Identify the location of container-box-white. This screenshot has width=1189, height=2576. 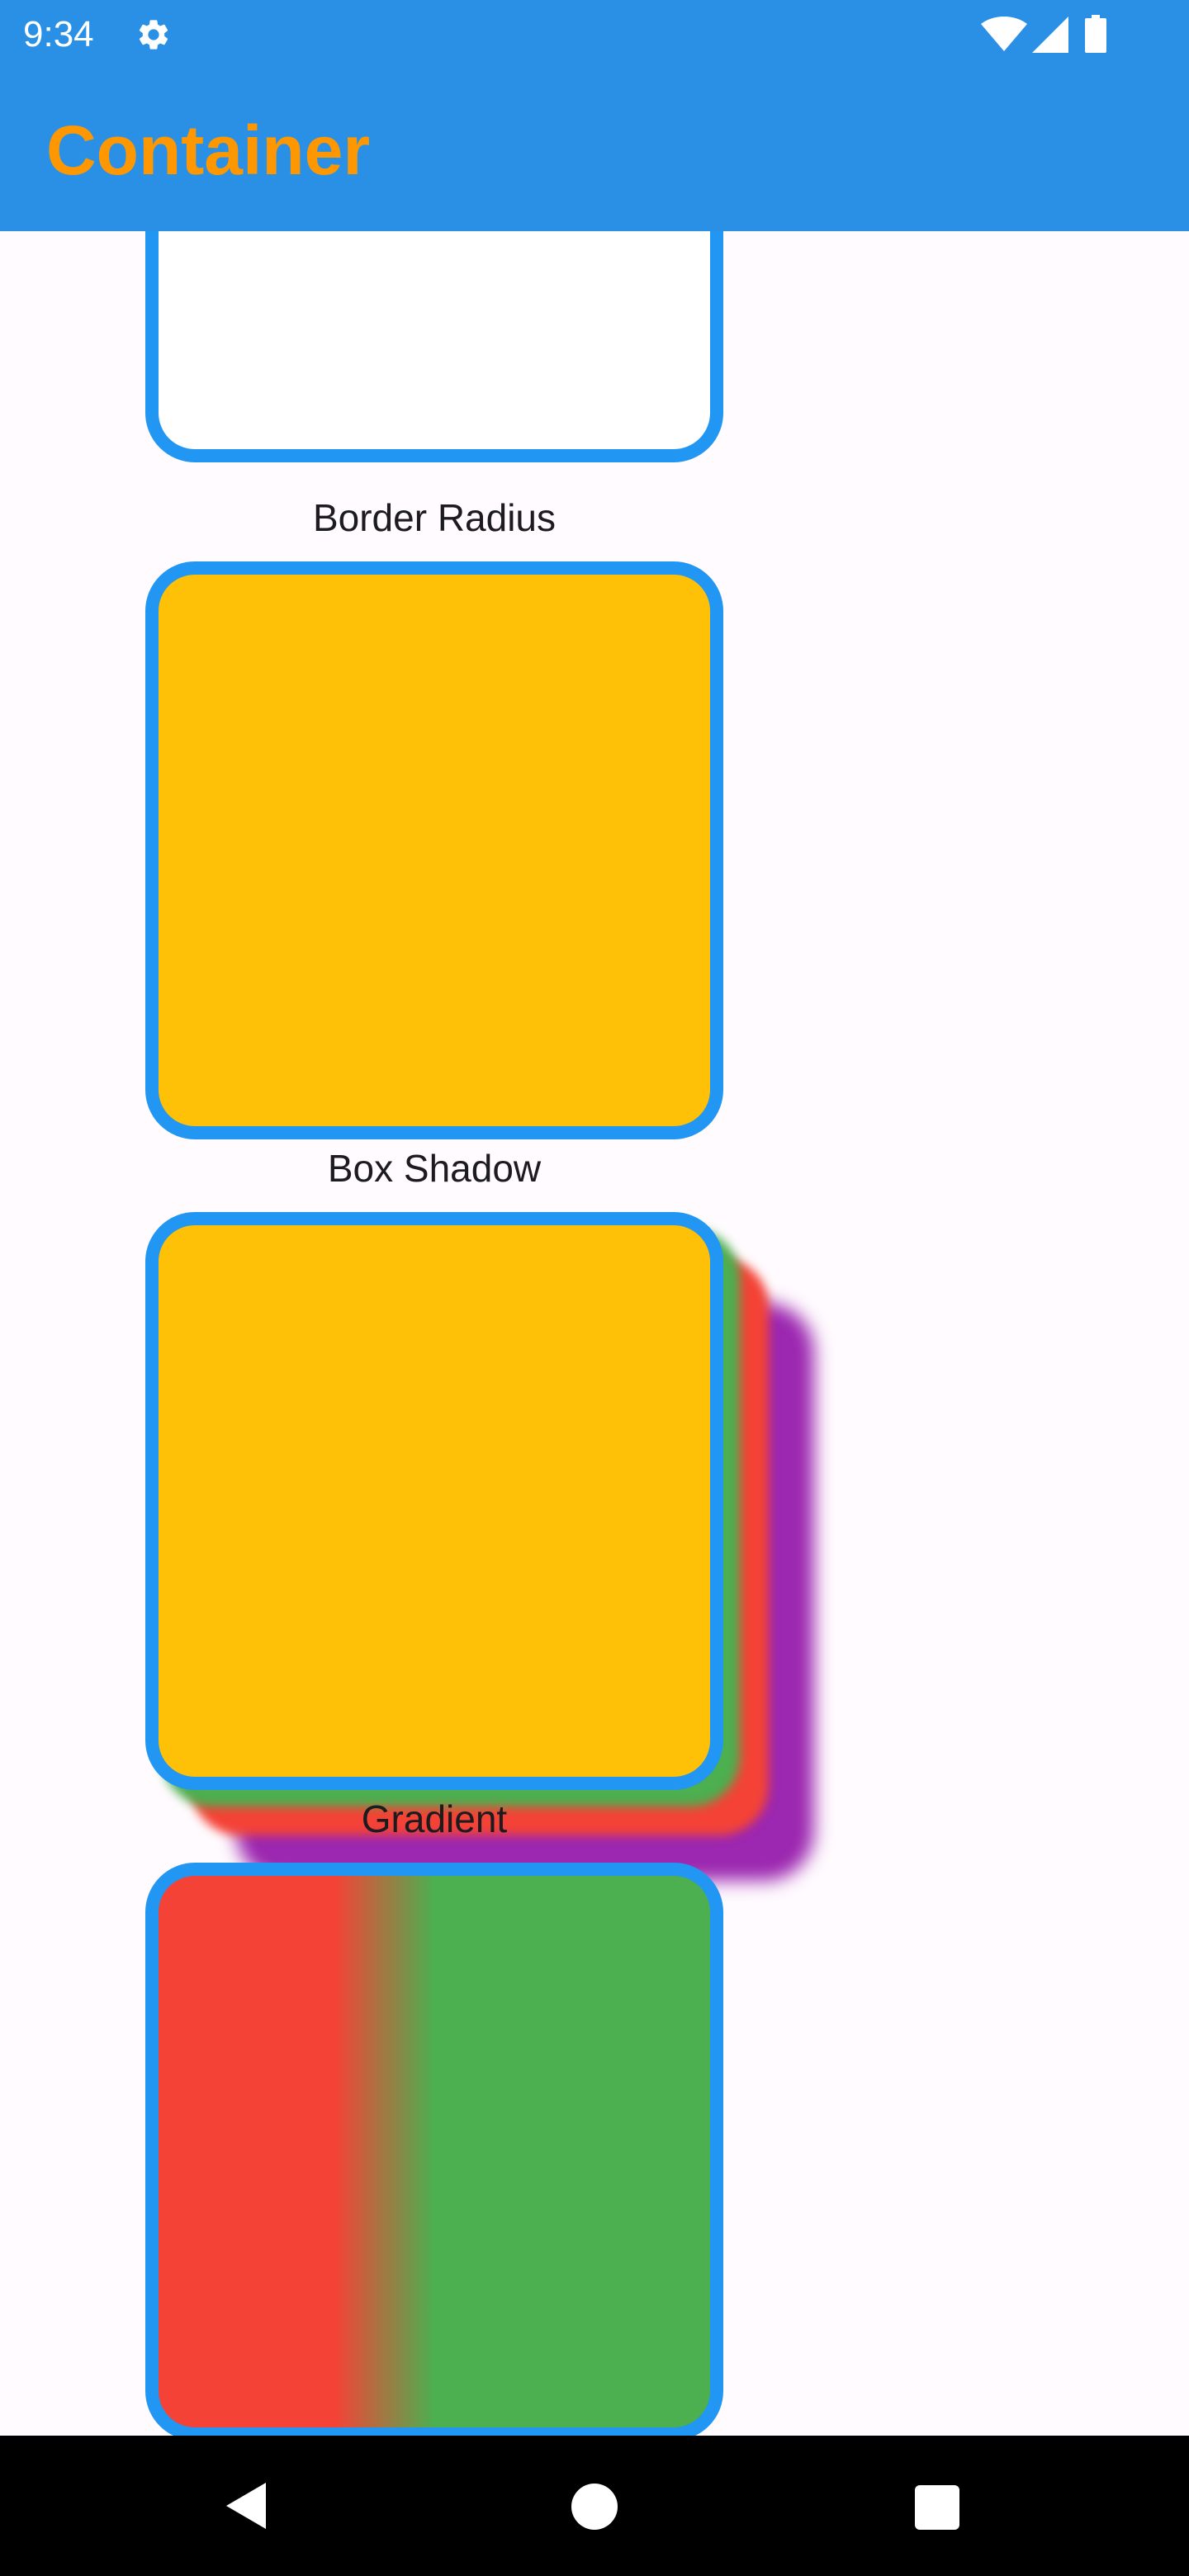
(434, 346).